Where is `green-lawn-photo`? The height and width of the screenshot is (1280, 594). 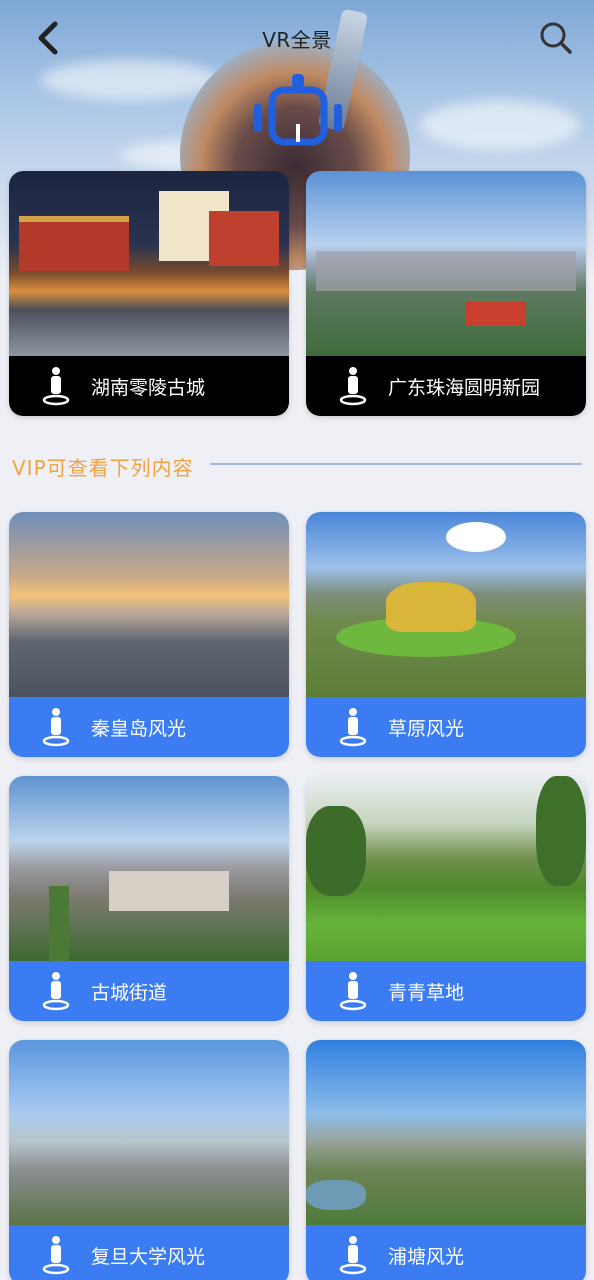
green-lawn-photo is located at coordinates (446, 868).